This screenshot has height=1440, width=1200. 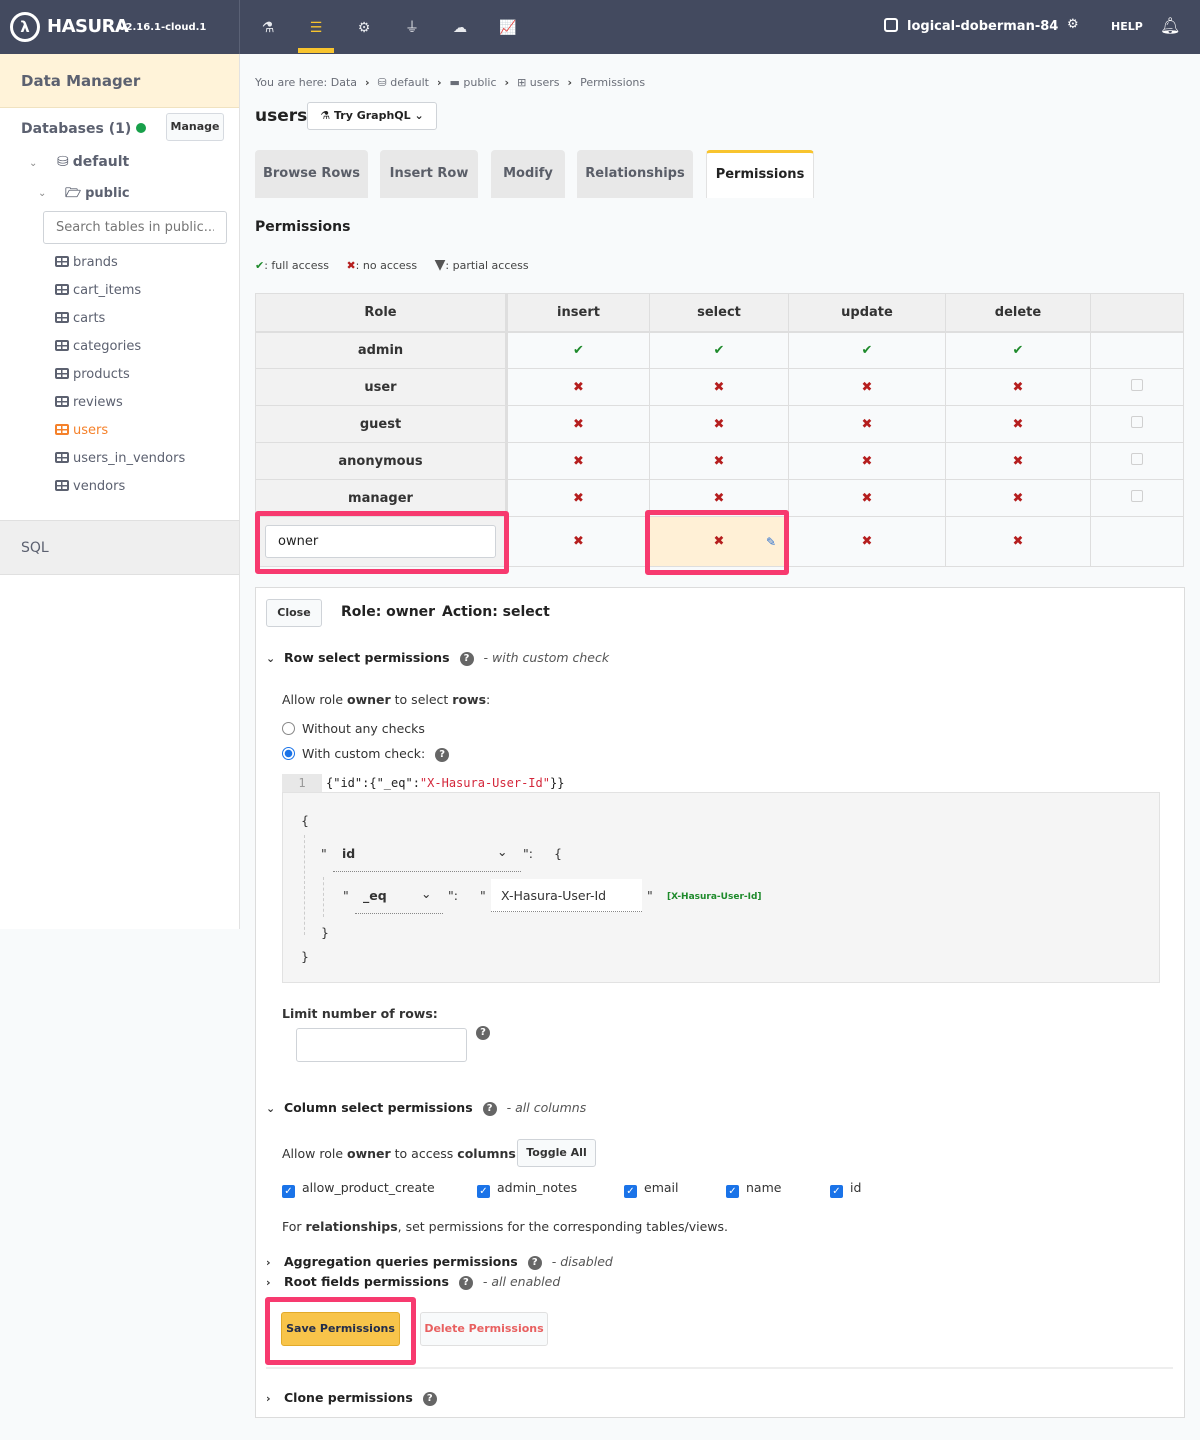 What do you see at coordinates (429, 174) in the screenshot?
I see `tab-insert-row: Insert Row` at bounding box center [429, 174].